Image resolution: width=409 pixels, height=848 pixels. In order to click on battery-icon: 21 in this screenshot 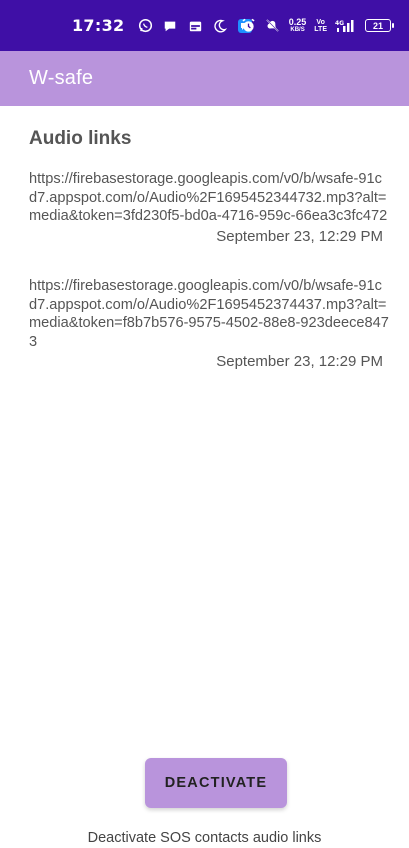, I will do `click(379, 25)`.